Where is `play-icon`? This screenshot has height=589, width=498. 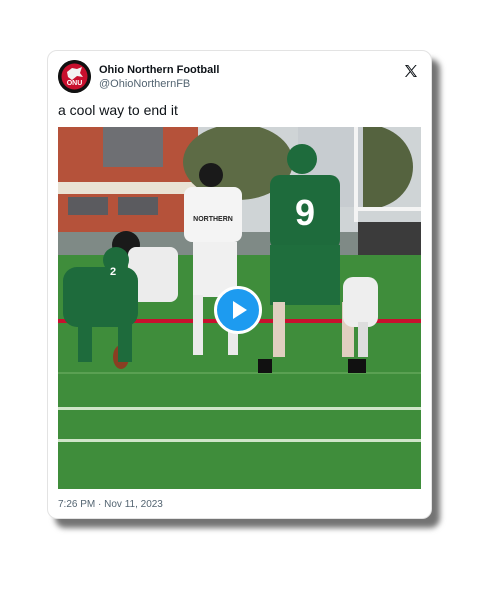
play-icon is located at coordinates (240, 310).